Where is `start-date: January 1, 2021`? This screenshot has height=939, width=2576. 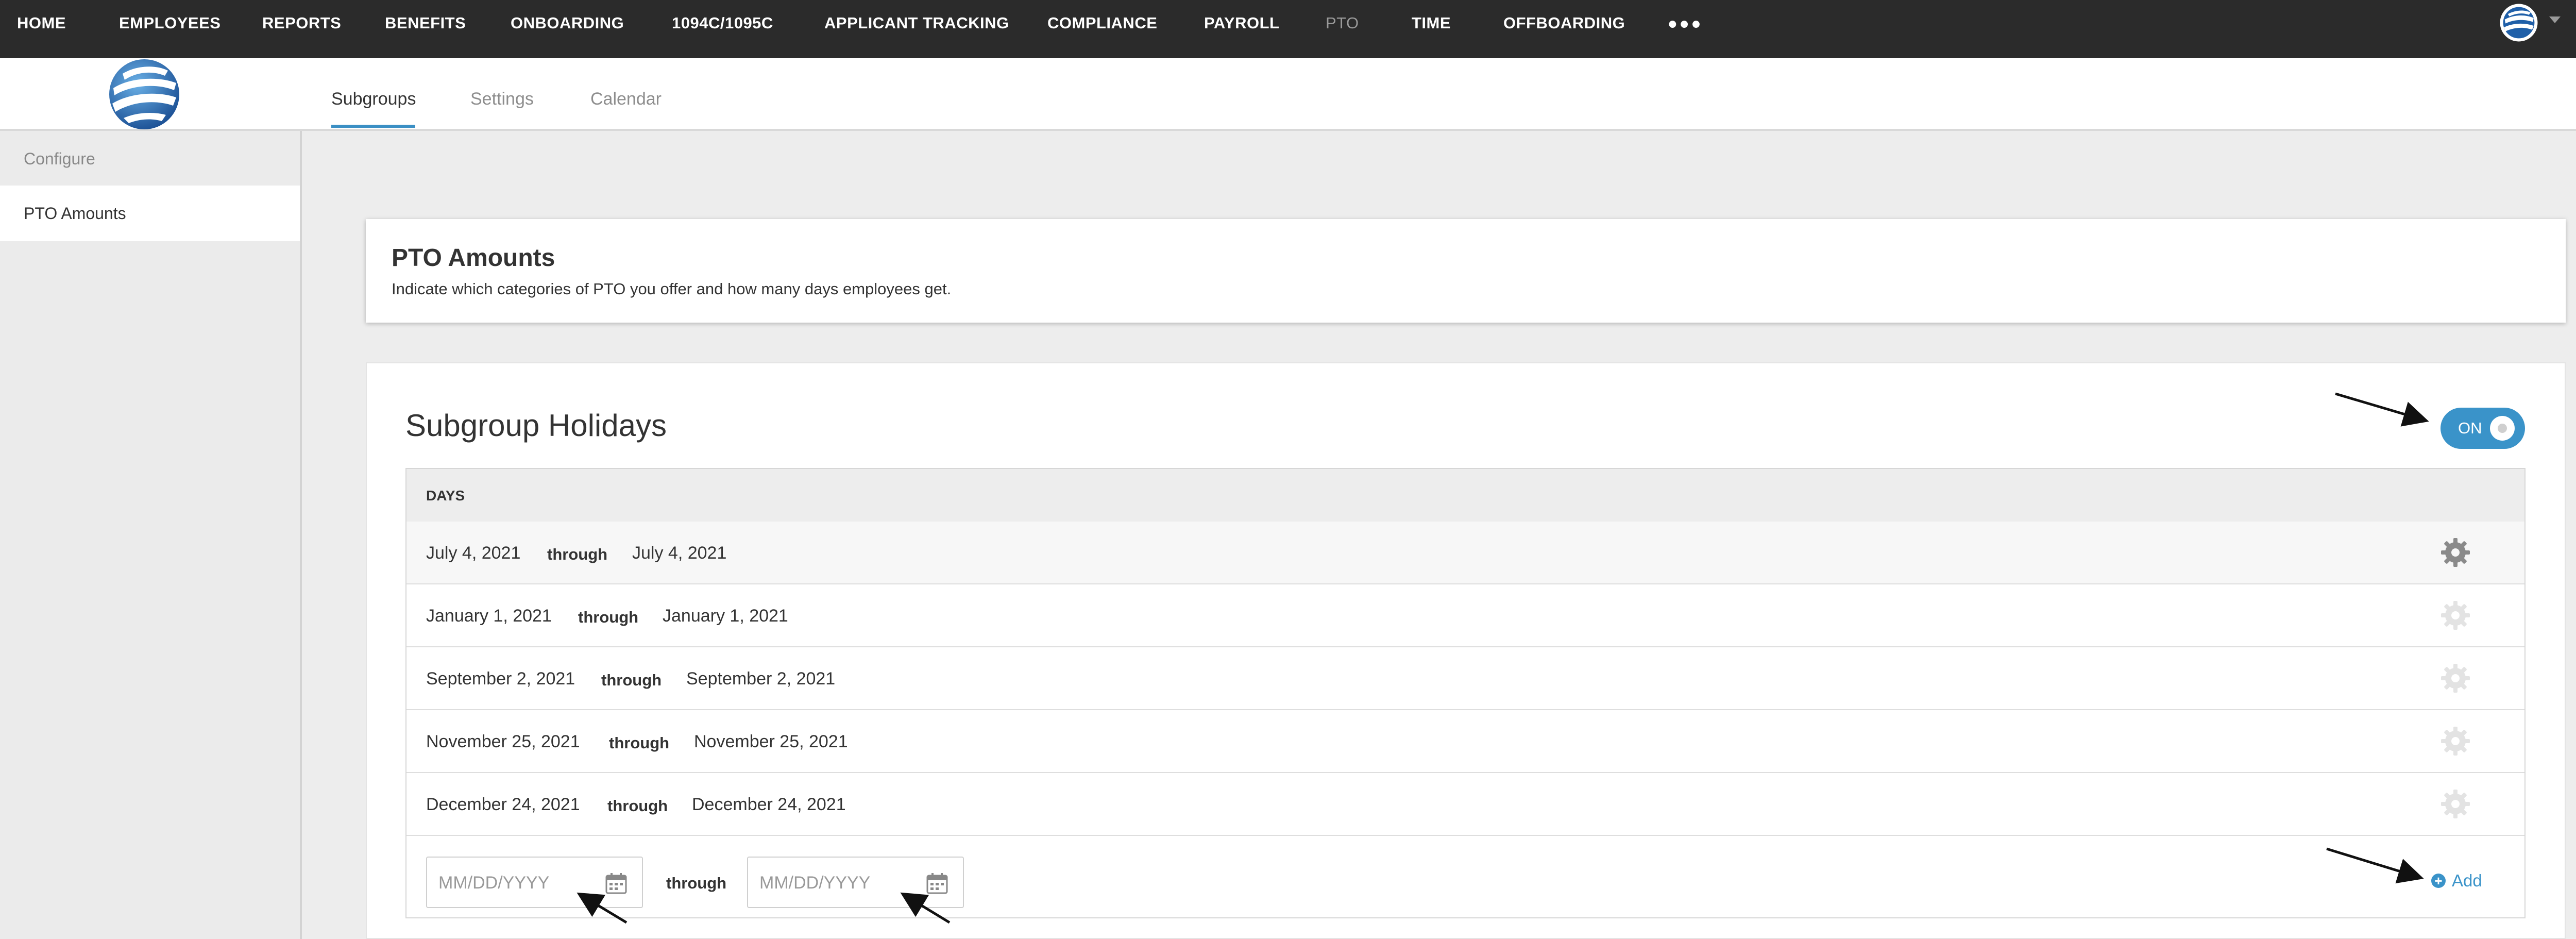
start-date: January 1, 2021 is located at coordinates (489, 616).